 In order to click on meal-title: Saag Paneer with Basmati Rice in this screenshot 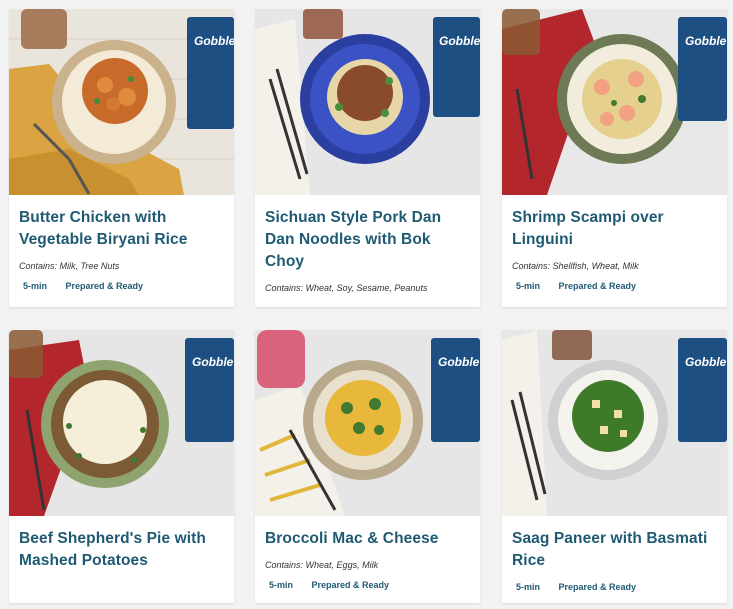, I will do `click(614, 550)`.